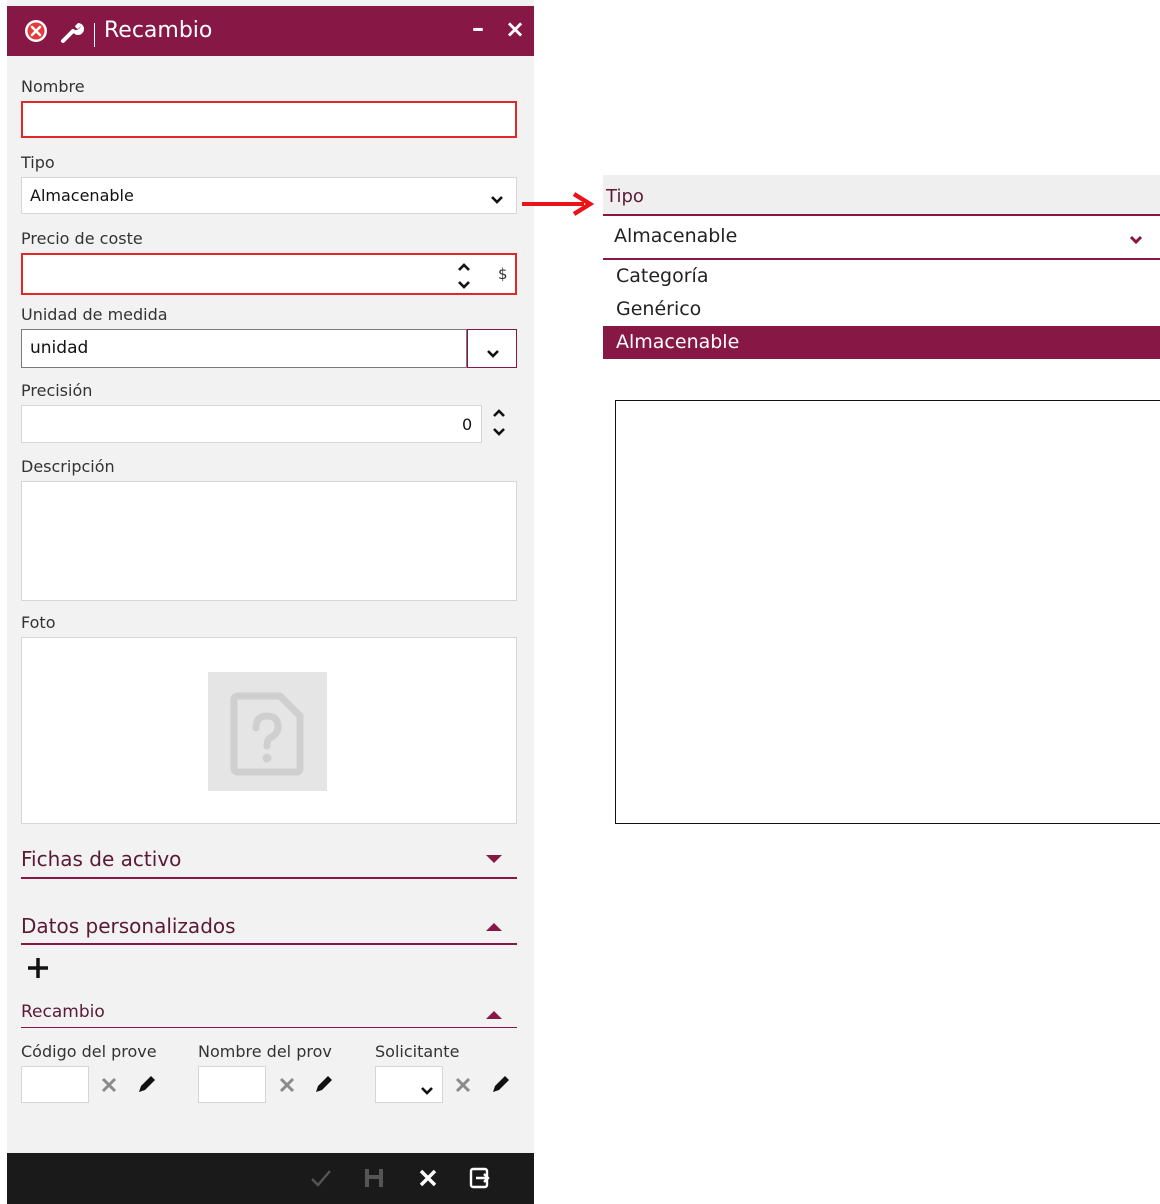 The width and height of the screenshot is (1160, 1204). What do you see at coordinates (269, 1027) in the screenshot?
I see `recambio-divider` at bounding box center [269, 1027].